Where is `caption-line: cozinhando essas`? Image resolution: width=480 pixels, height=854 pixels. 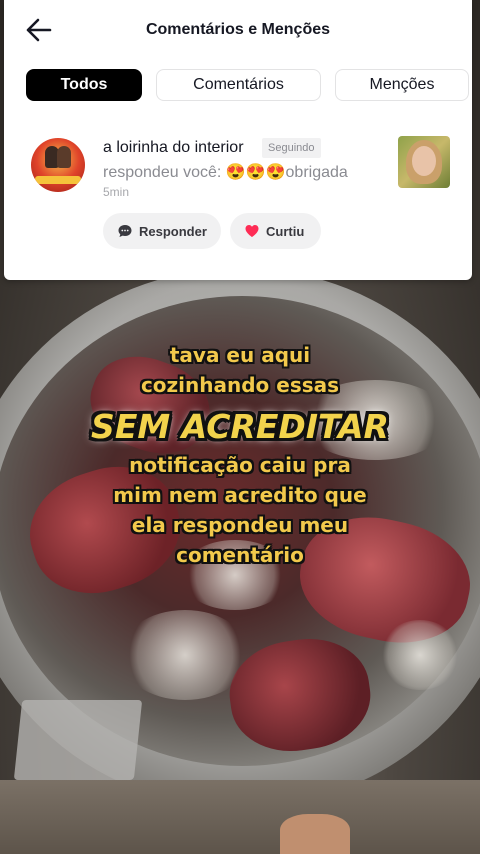
caption-line: cozinhando essas is located at coordinates (240, 385).